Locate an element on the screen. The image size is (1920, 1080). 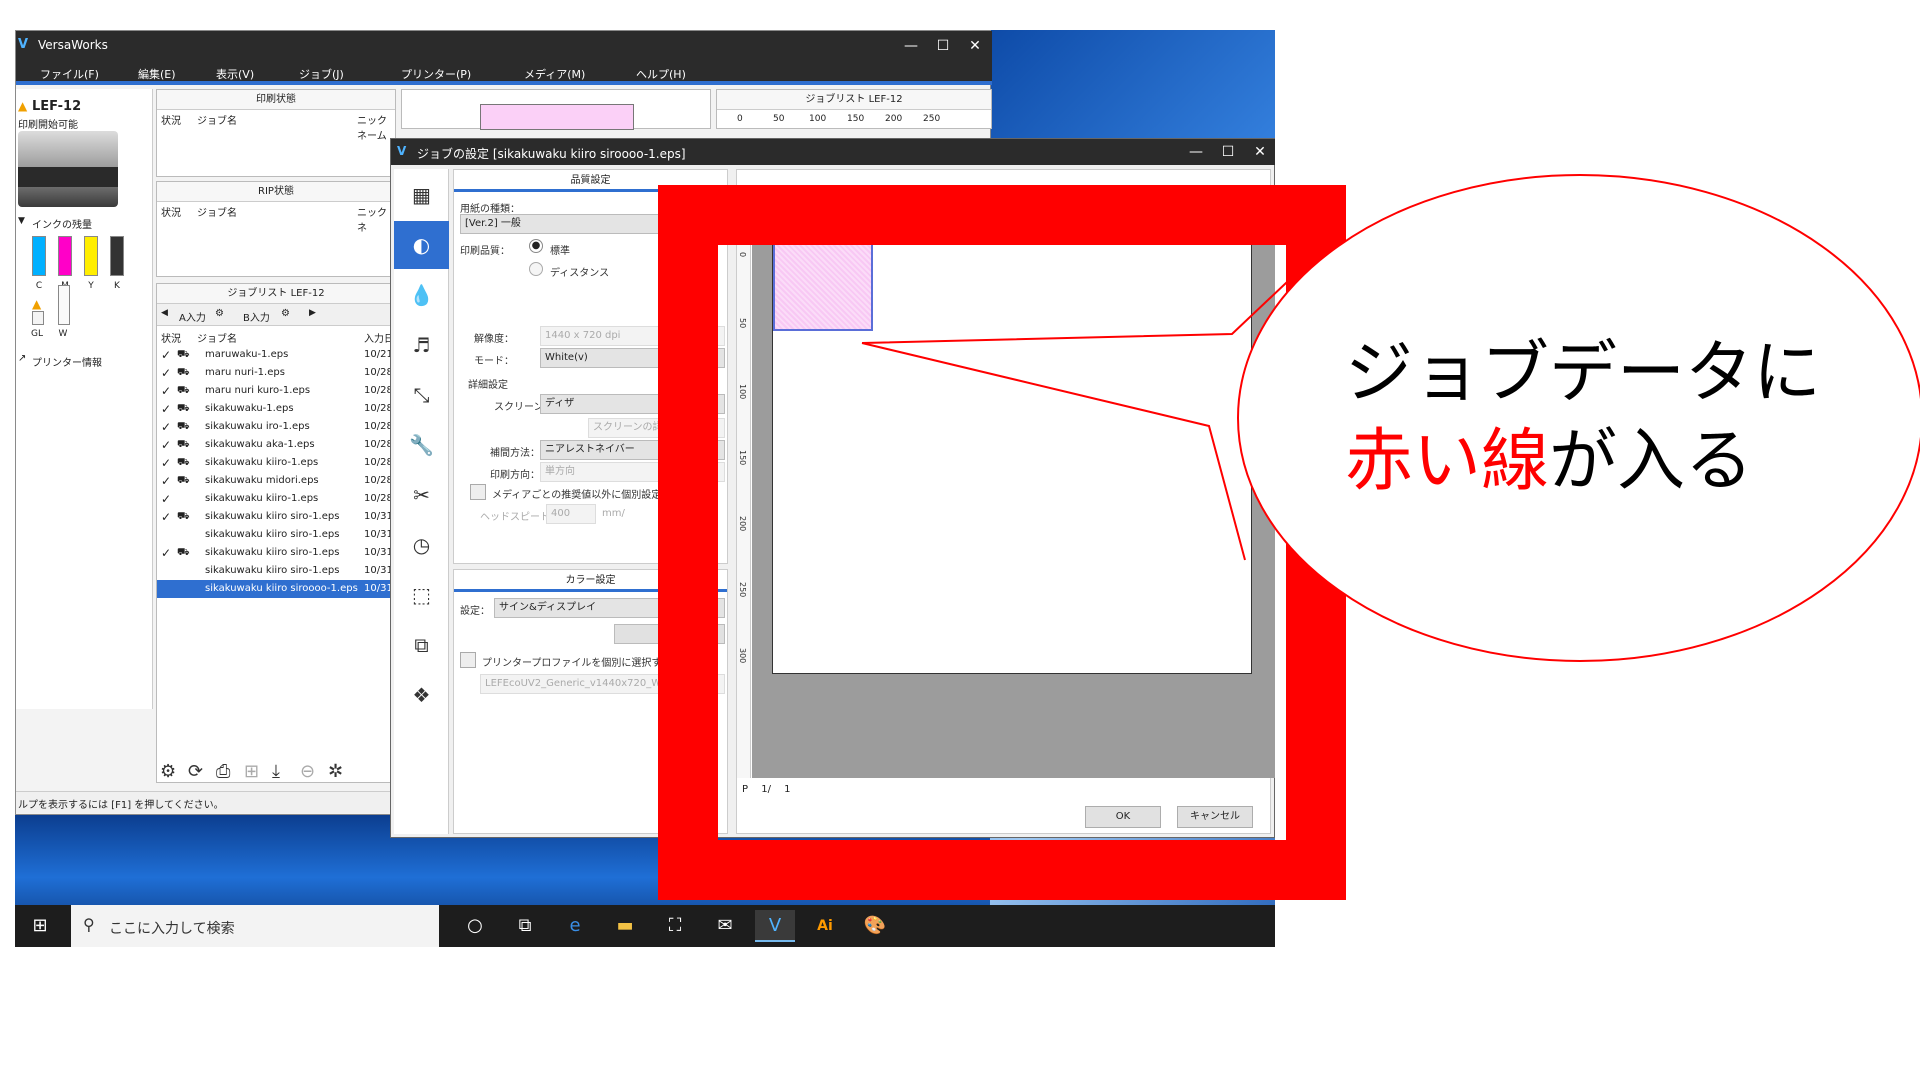
tab-prev-icon: ◀ is located at coordinates (164, 313).